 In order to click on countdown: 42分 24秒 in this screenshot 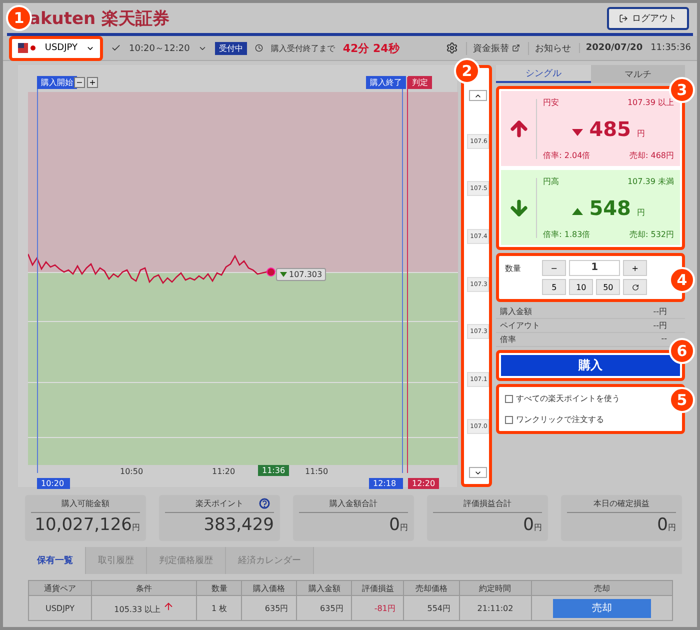, I will do `click(371, 48)`.